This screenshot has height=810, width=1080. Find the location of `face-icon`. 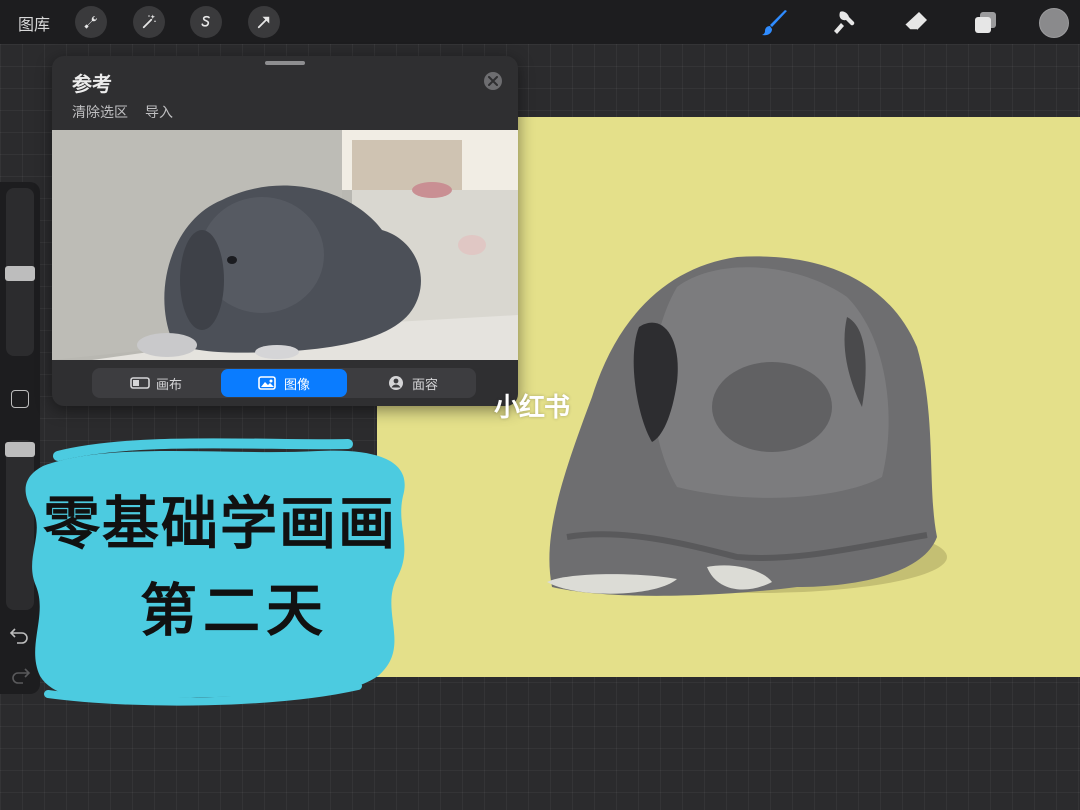

face-icon is located at coordinates (395, 383).